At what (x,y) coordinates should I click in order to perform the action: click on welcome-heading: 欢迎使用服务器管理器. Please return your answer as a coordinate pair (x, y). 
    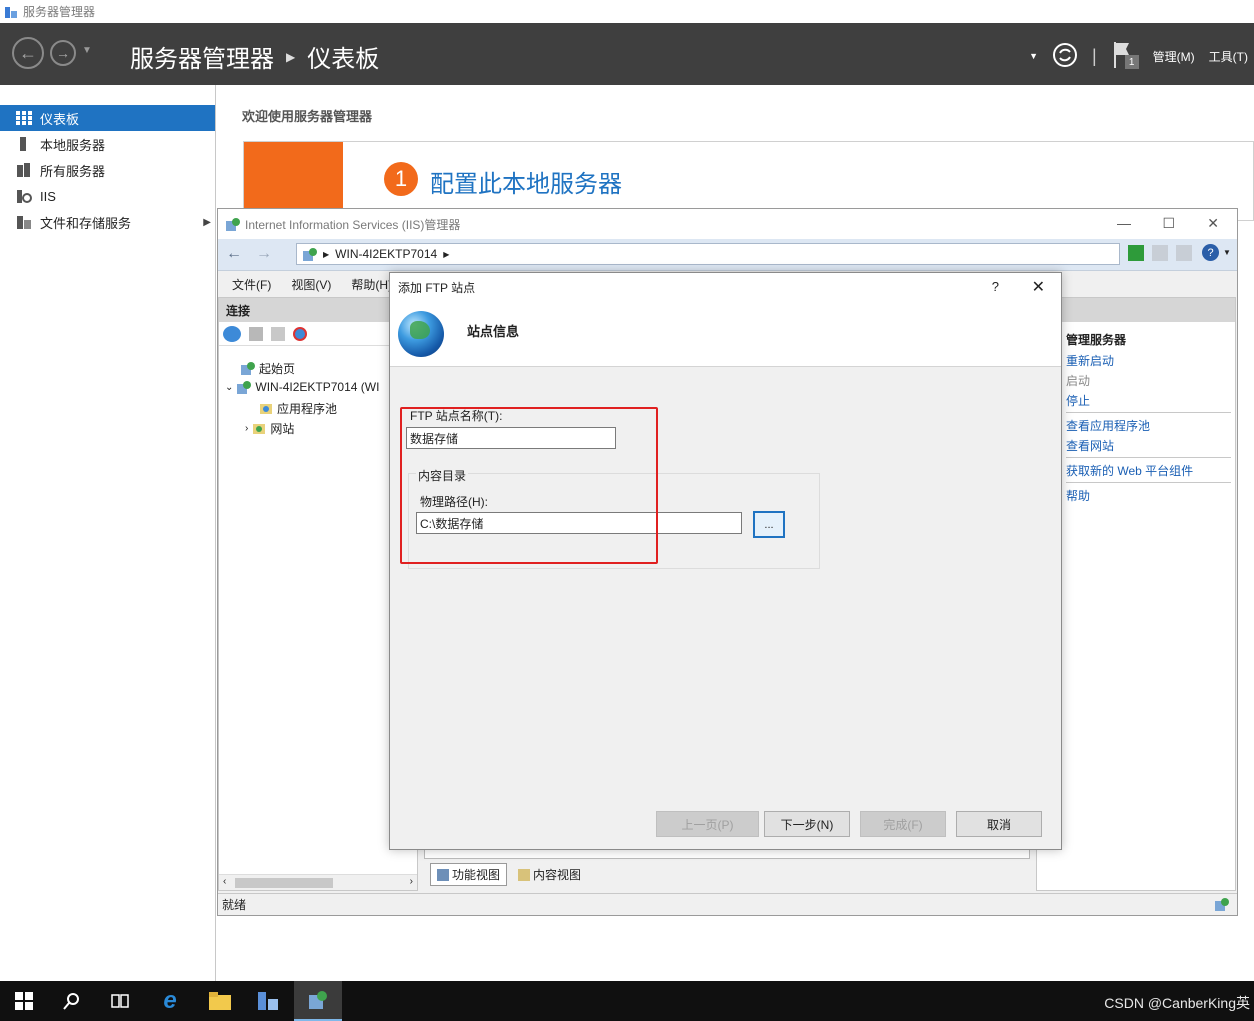
    Looking at the image, I should click on (307, 116).